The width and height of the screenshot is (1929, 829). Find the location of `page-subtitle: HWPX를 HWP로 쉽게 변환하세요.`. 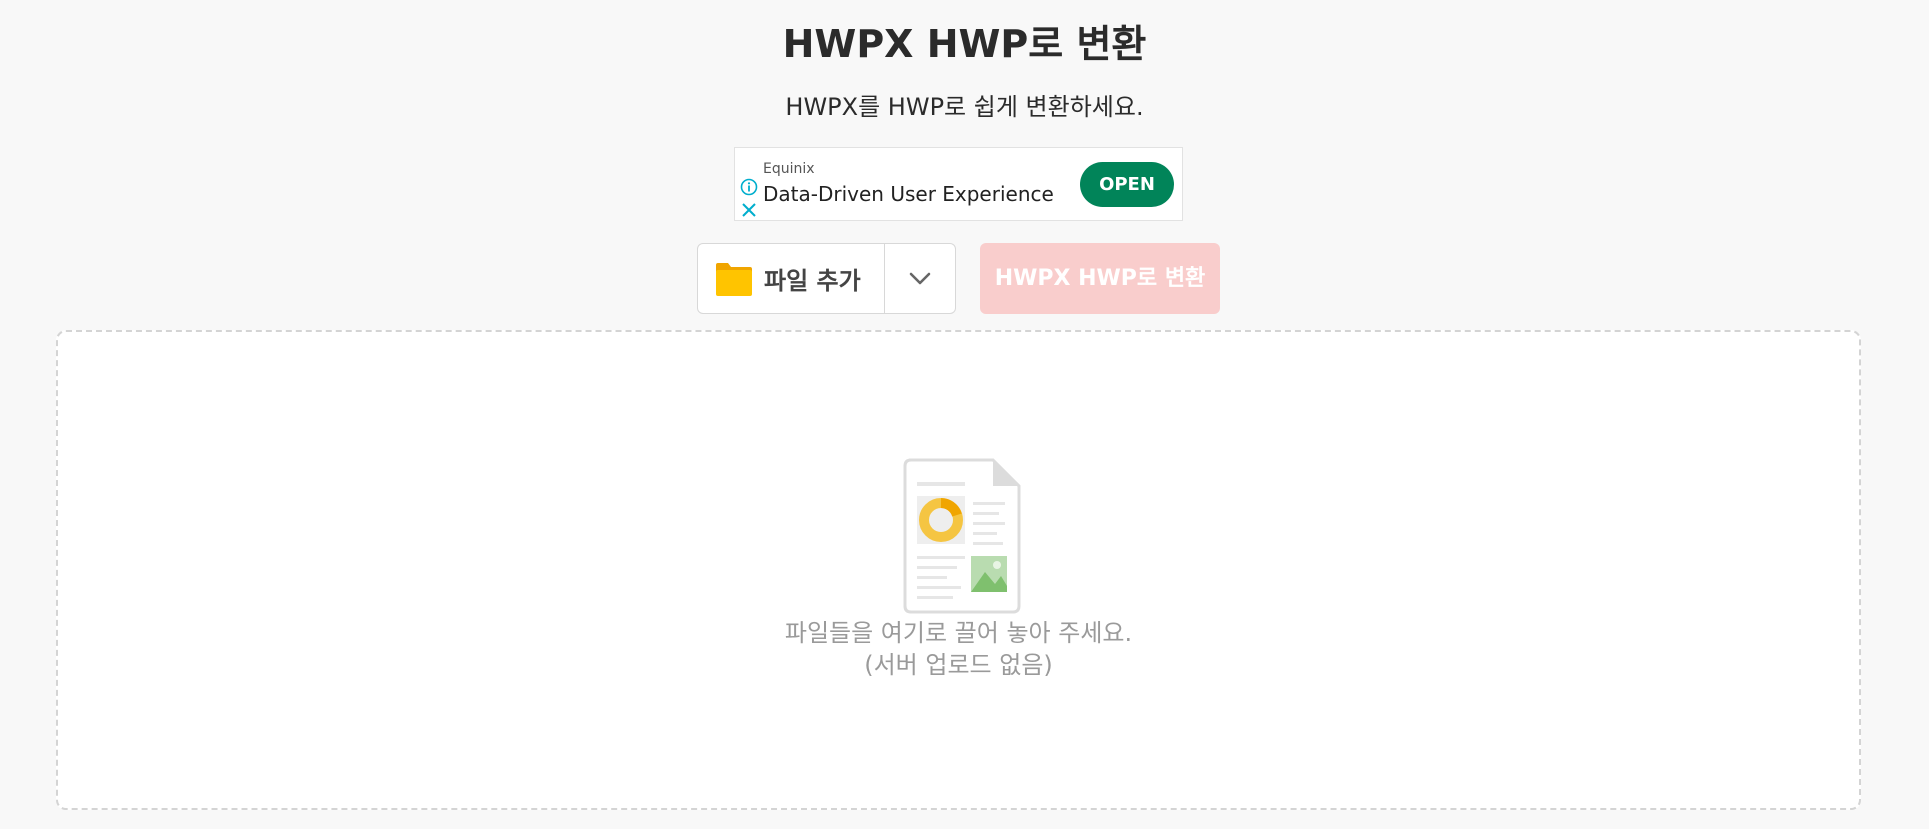

page-subtitle: HWPX를 HWP로 쉽게 변환하세요. is located at coordinates (964, 107).